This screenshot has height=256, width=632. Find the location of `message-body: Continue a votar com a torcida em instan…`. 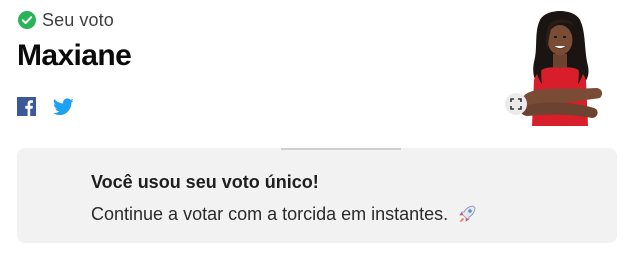

message-body: Continue a votar com a torcida em instan… is located at coordinates (270, 213).